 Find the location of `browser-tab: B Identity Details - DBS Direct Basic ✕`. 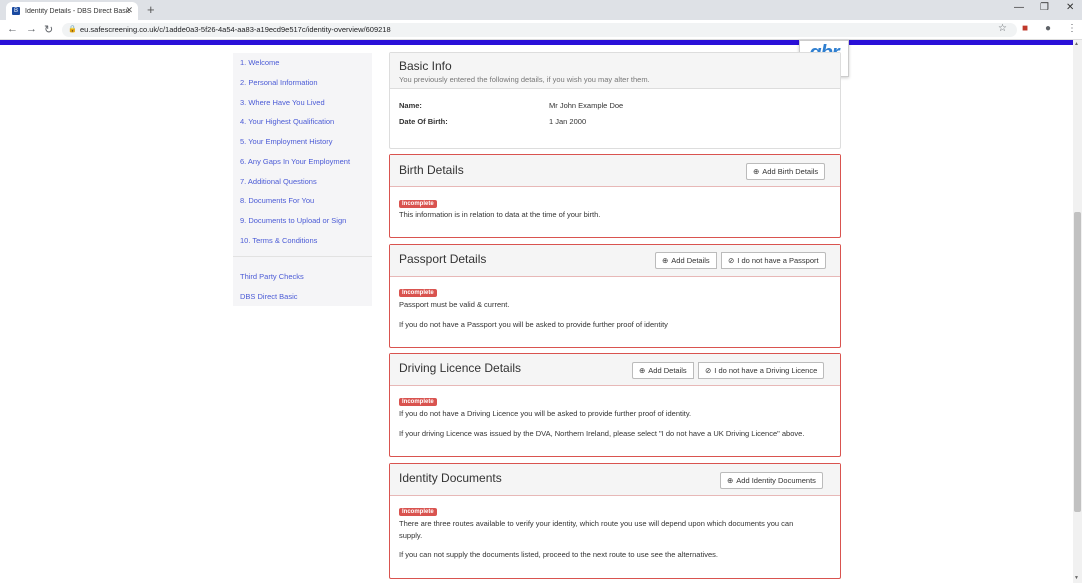

browser-tab: B Identity Details - DBS Direct Basic ✕ is located at coordinates (72, 11).